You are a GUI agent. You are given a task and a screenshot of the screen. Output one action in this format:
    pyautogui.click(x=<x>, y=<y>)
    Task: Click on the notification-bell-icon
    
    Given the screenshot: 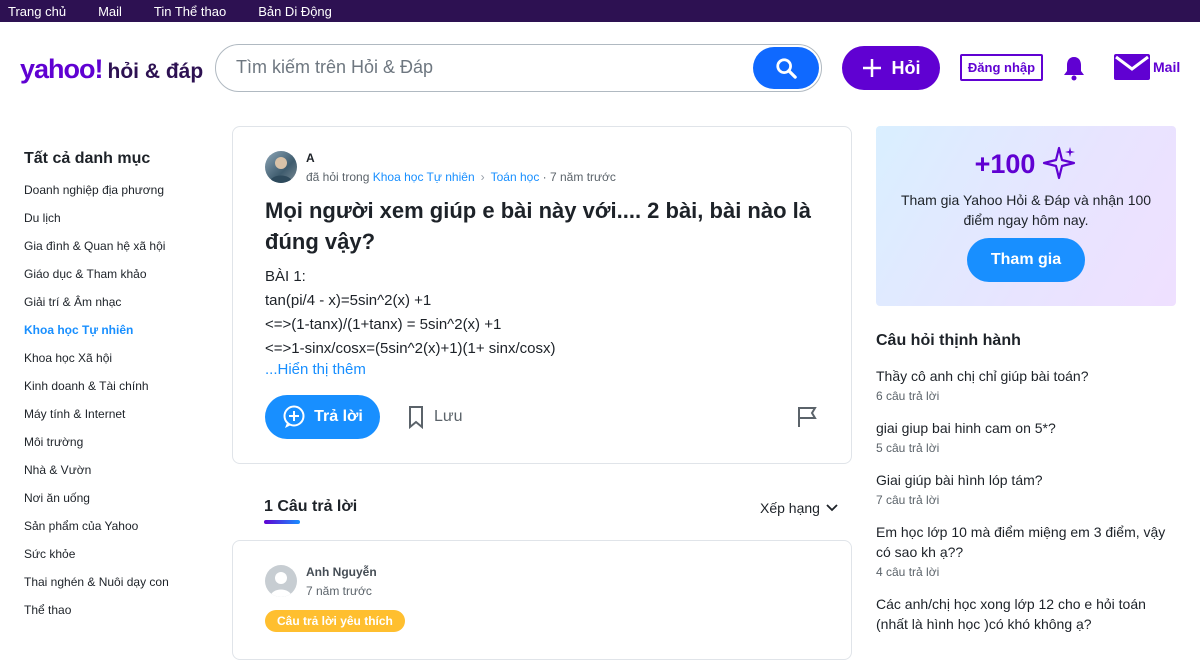 What is the action you would take?
    pyautogui.click(x=1074, y=70)
    